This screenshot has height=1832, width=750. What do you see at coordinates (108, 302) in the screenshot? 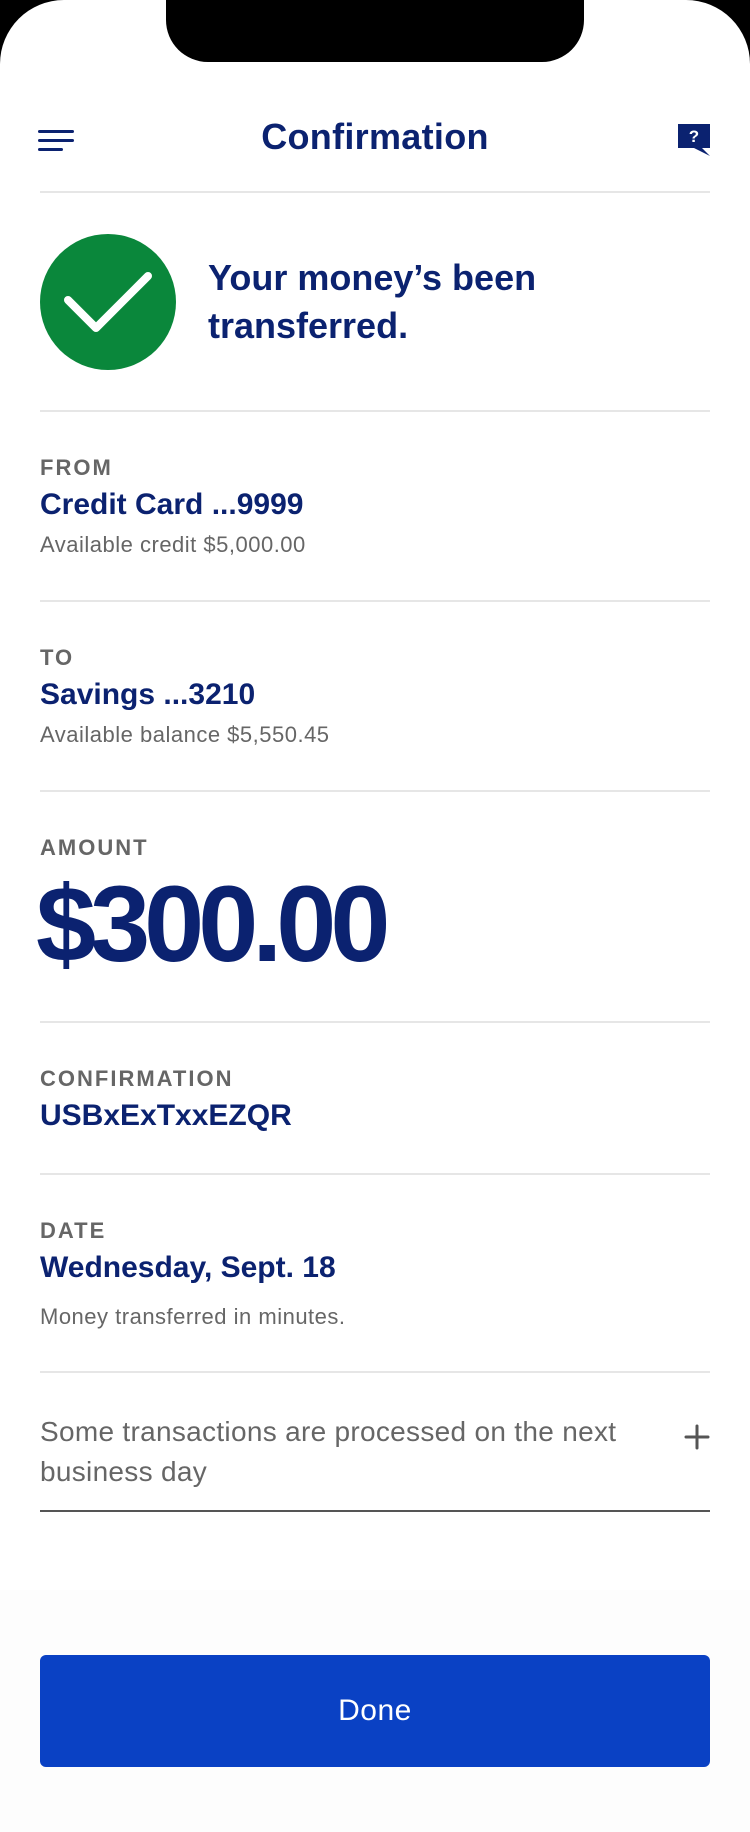
I see `checkmark-circle-icon` at bounding box center [108, 302].